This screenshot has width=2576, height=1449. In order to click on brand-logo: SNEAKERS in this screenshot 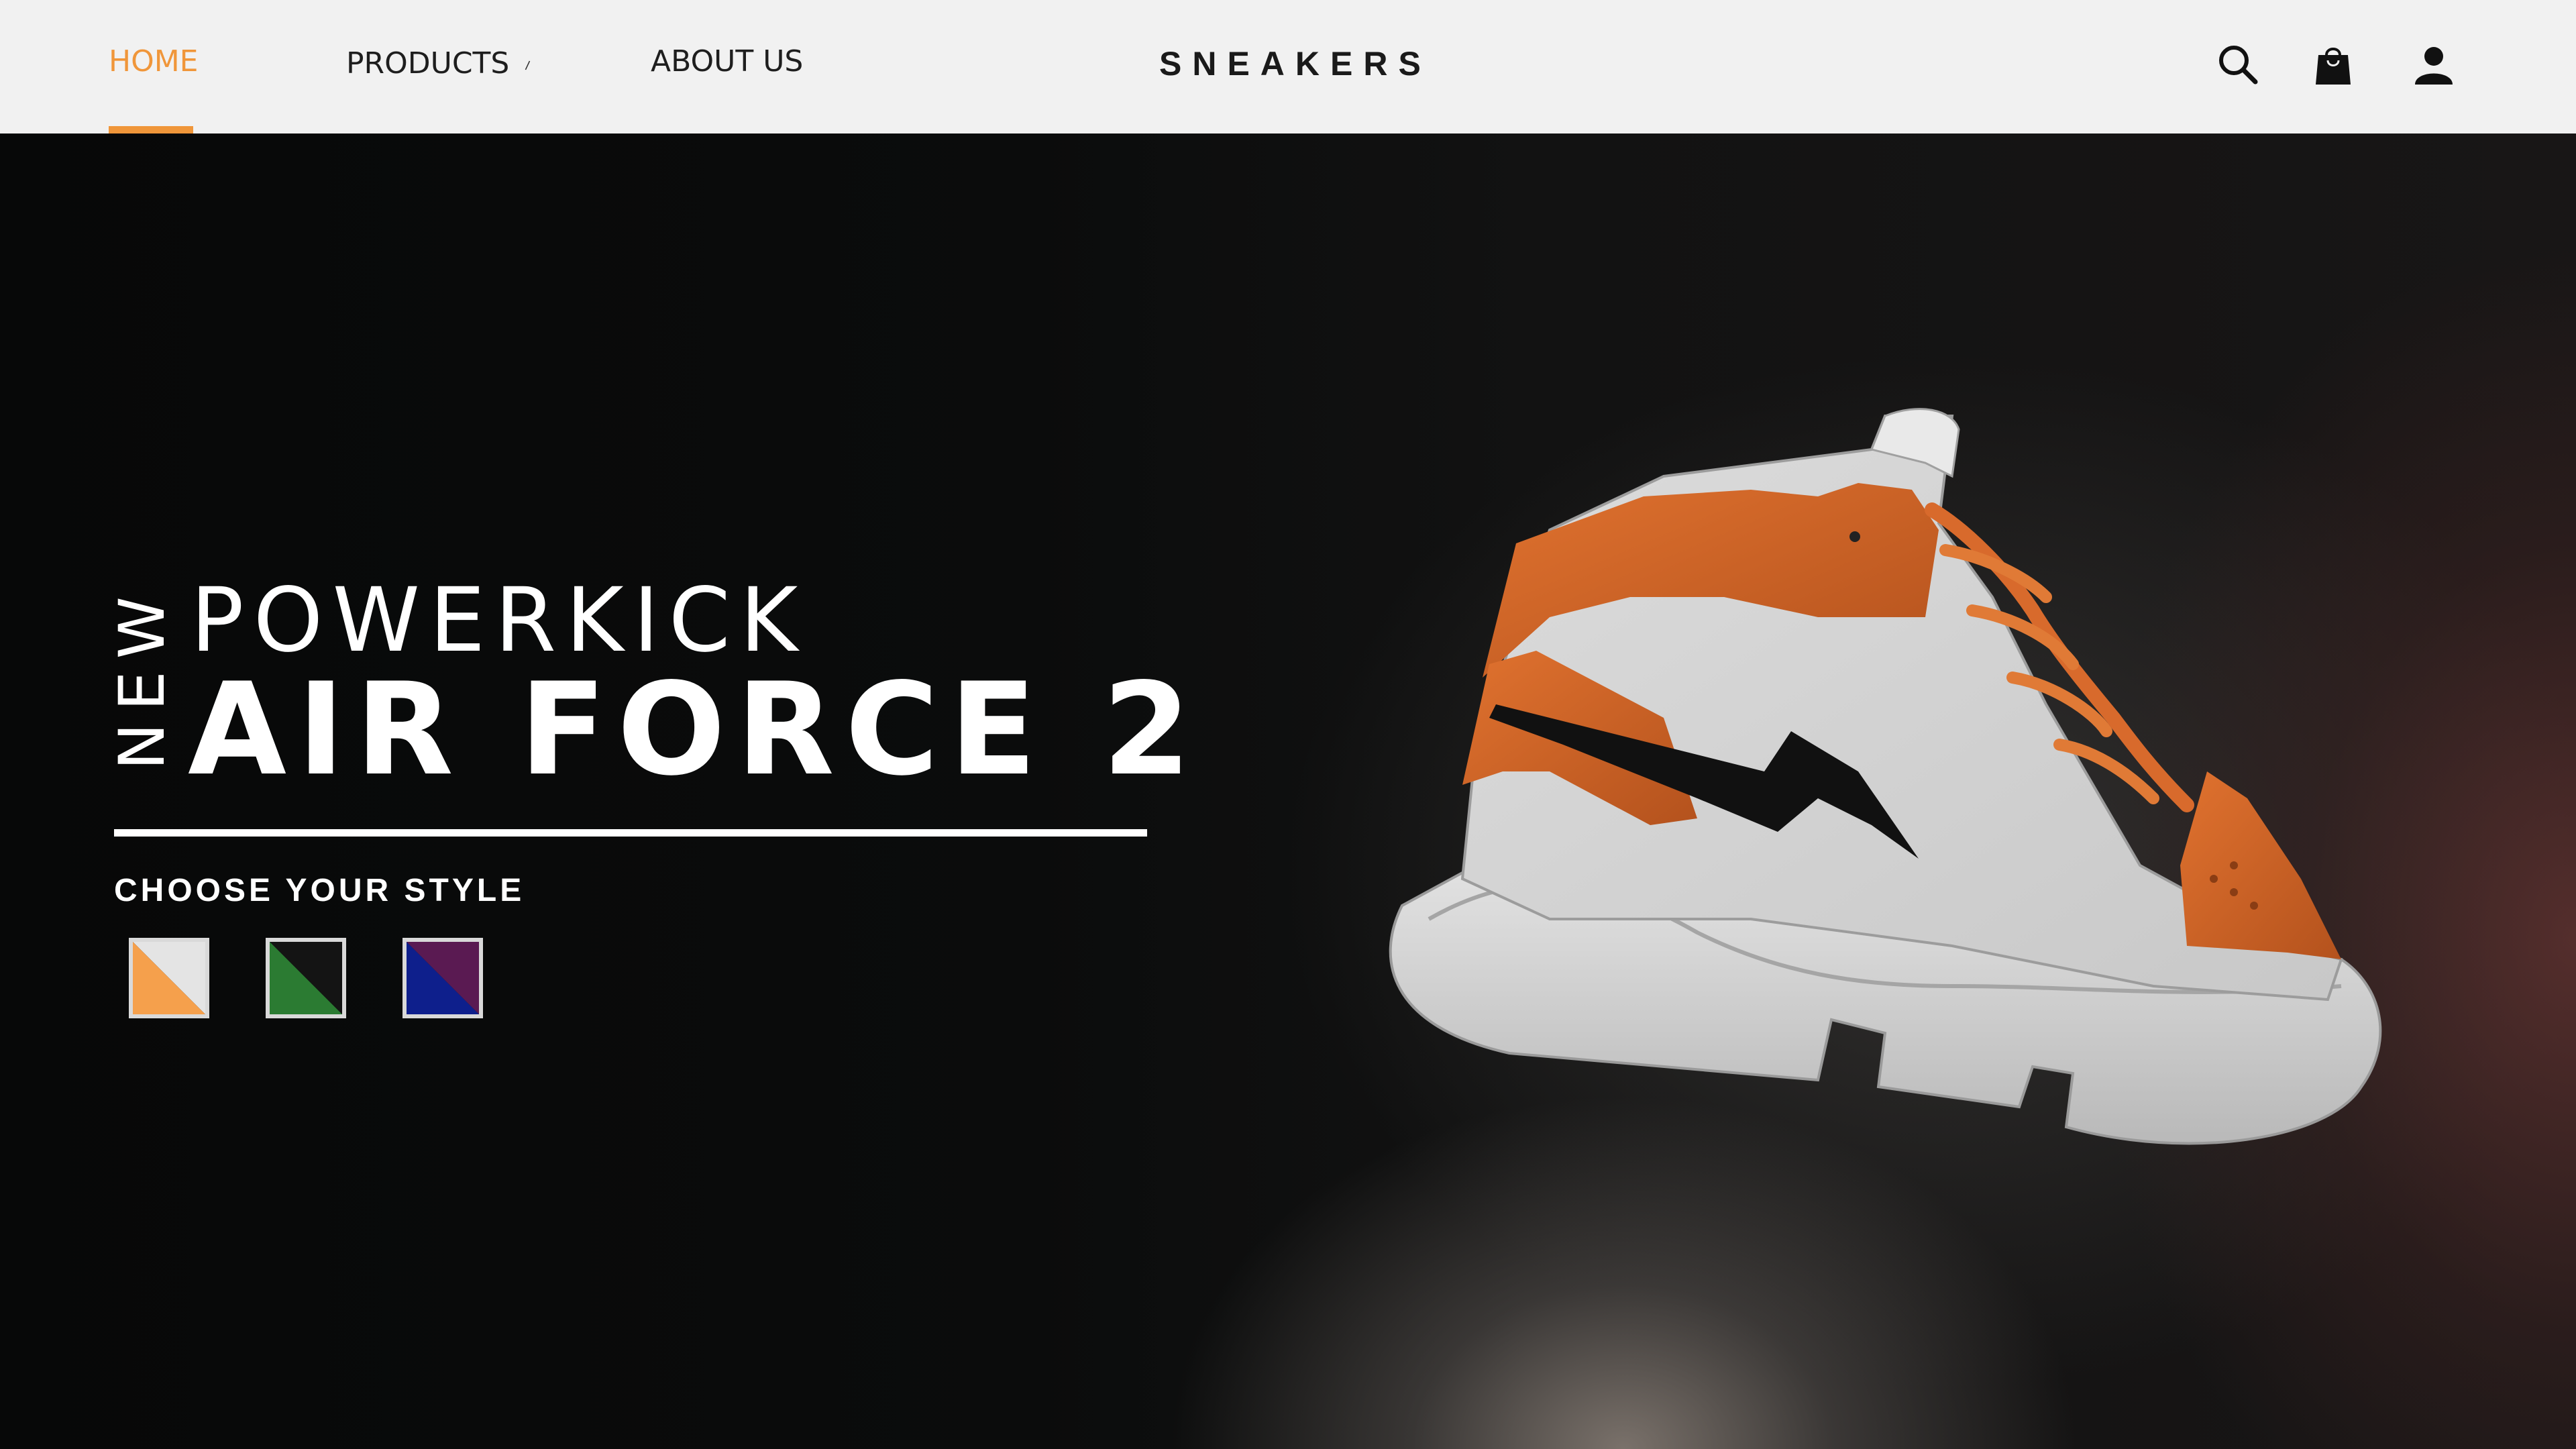, I will do `click(1295, 63)`.